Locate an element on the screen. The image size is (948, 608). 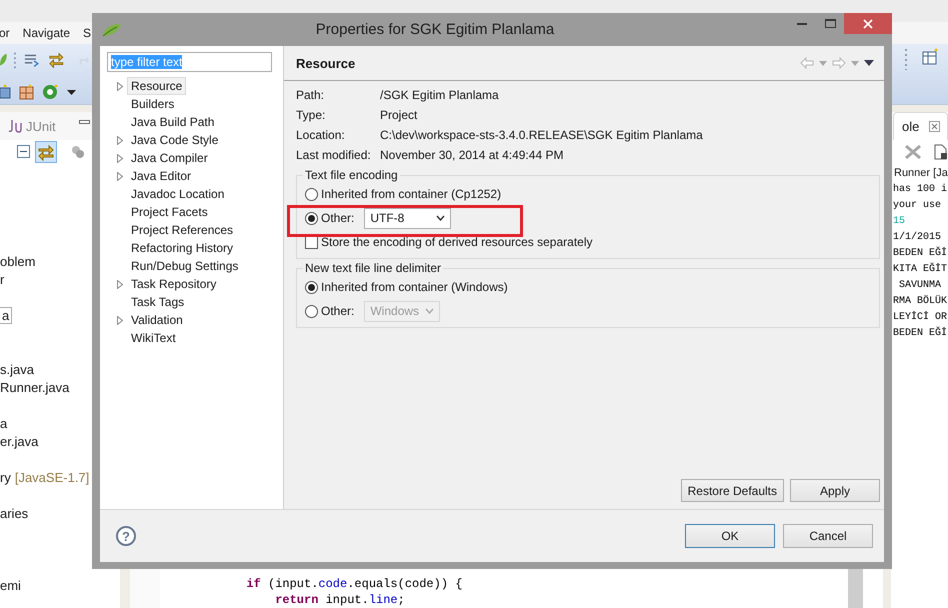
tree-item: ry is located at coordinates (5, 477).